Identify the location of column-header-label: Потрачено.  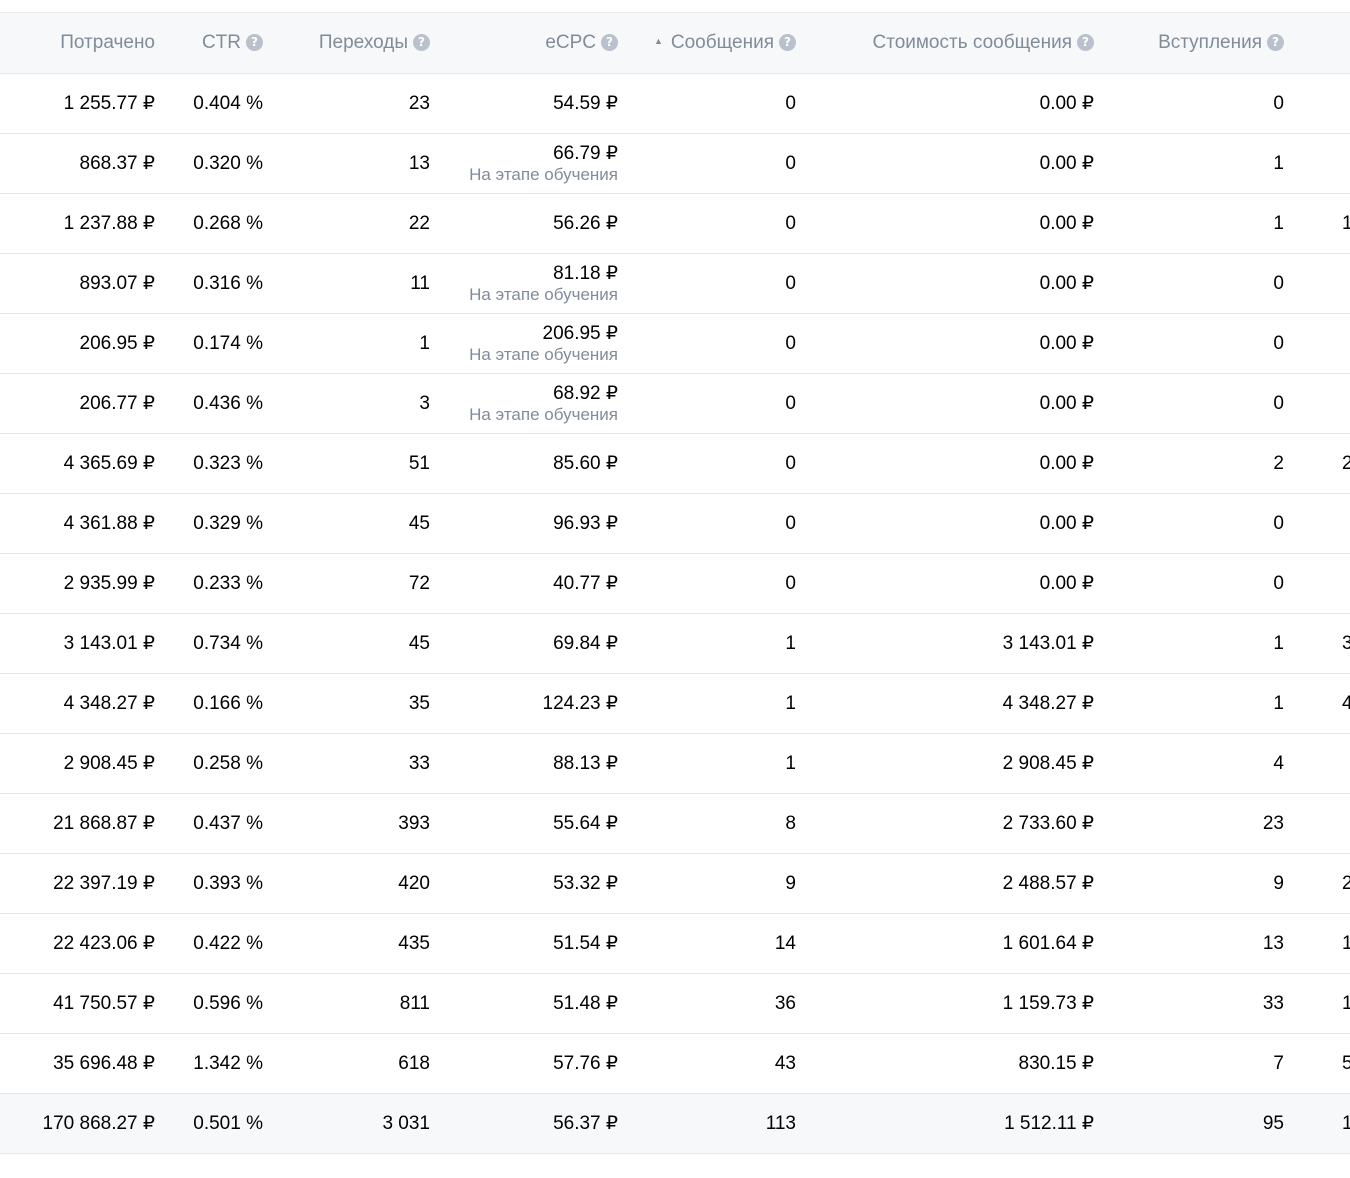
(107, 42).